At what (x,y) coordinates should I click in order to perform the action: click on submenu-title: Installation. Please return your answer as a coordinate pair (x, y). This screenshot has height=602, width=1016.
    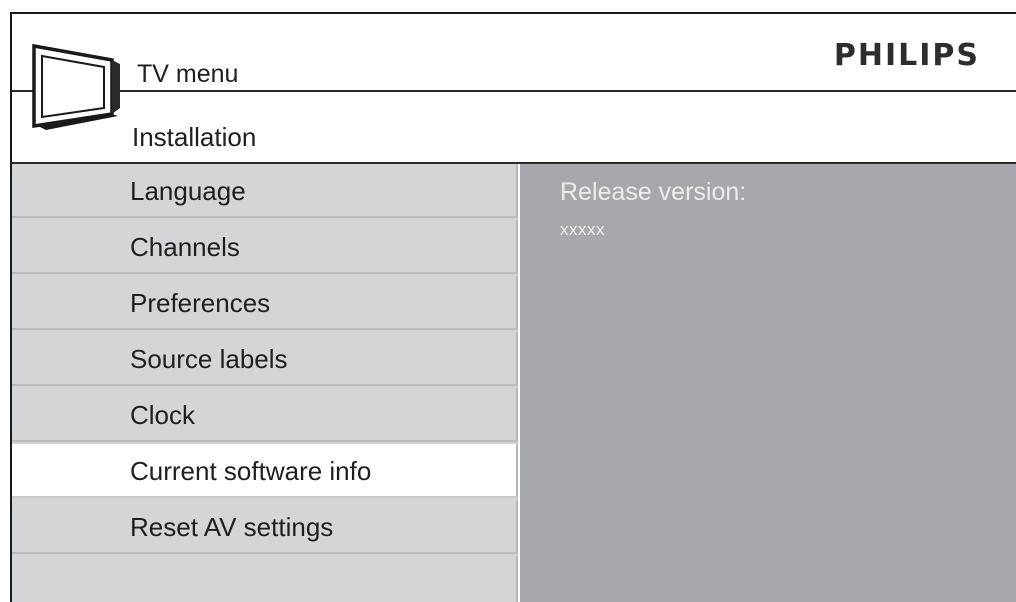
    Looking at the image, I should click on (194, 137).